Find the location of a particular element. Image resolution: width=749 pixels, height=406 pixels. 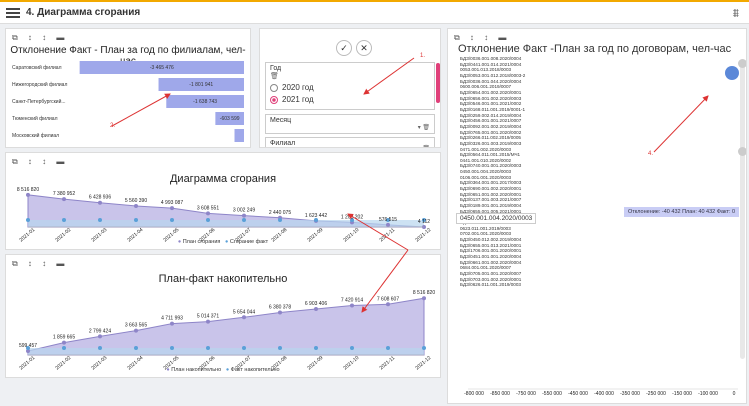

data-label: 1 208 202 is located at coordinates (352, 217).